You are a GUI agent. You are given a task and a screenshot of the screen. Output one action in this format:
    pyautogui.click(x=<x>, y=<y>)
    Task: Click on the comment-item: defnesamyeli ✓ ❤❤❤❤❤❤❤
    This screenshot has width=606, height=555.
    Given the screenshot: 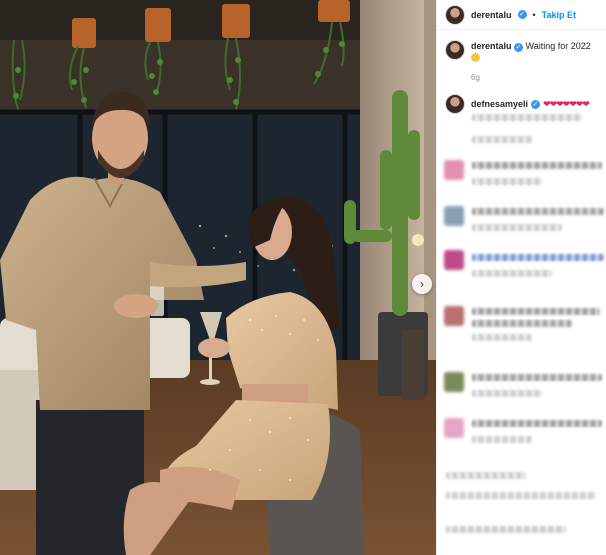 What is the action you would take?
    pyautogui.click(x=521, y=104)
    